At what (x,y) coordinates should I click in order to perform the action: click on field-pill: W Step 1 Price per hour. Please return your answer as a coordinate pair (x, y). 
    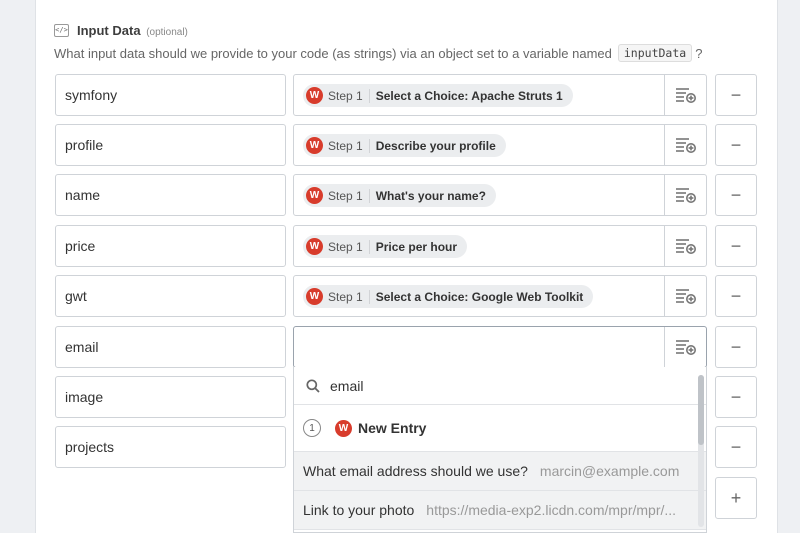
    Looking at the image, I should click on (385, 246).